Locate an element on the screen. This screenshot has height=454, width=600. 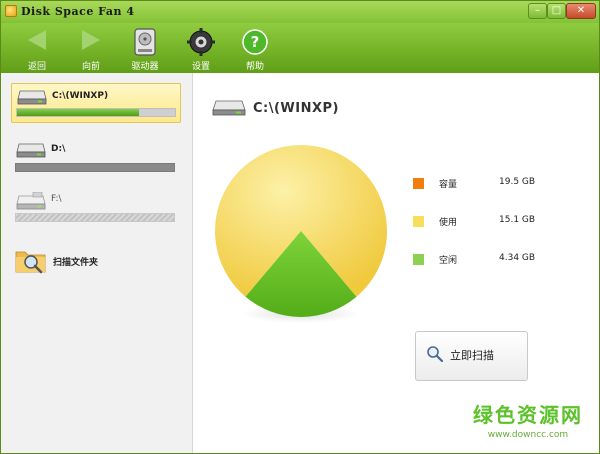
removable-drive-icon is located at coordinates (31, 201).